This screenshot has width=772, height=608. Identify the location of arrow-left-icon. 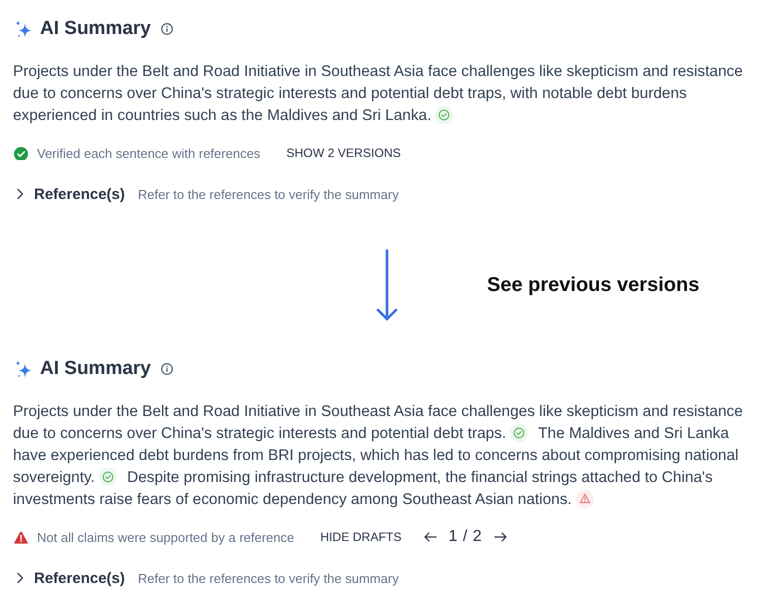
(430, 537).